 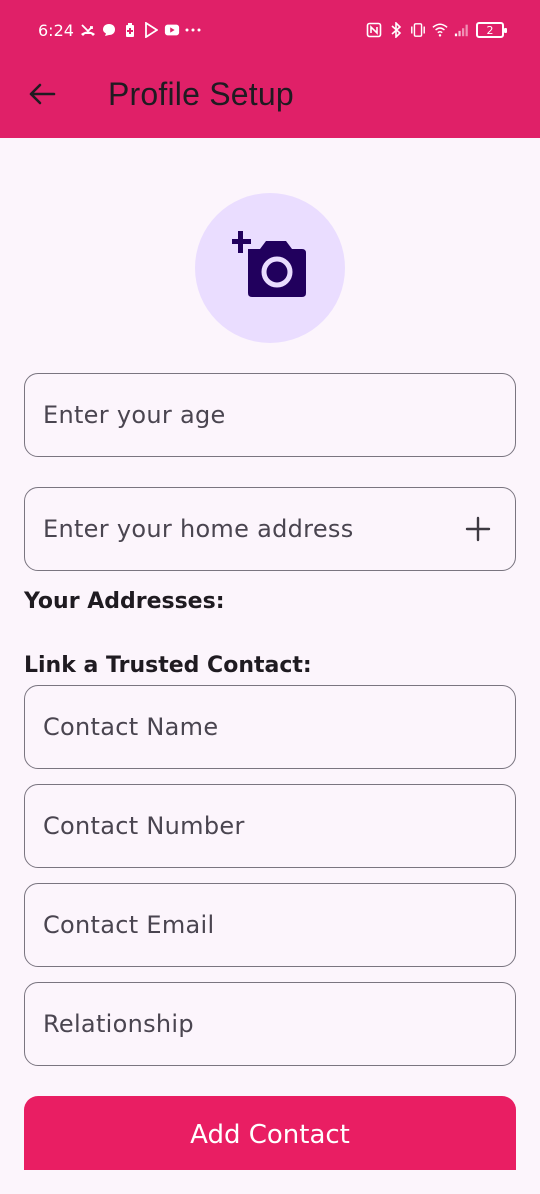 I want to click on home-address-placeholder: Enter your home address, so click(x=198, y=529).